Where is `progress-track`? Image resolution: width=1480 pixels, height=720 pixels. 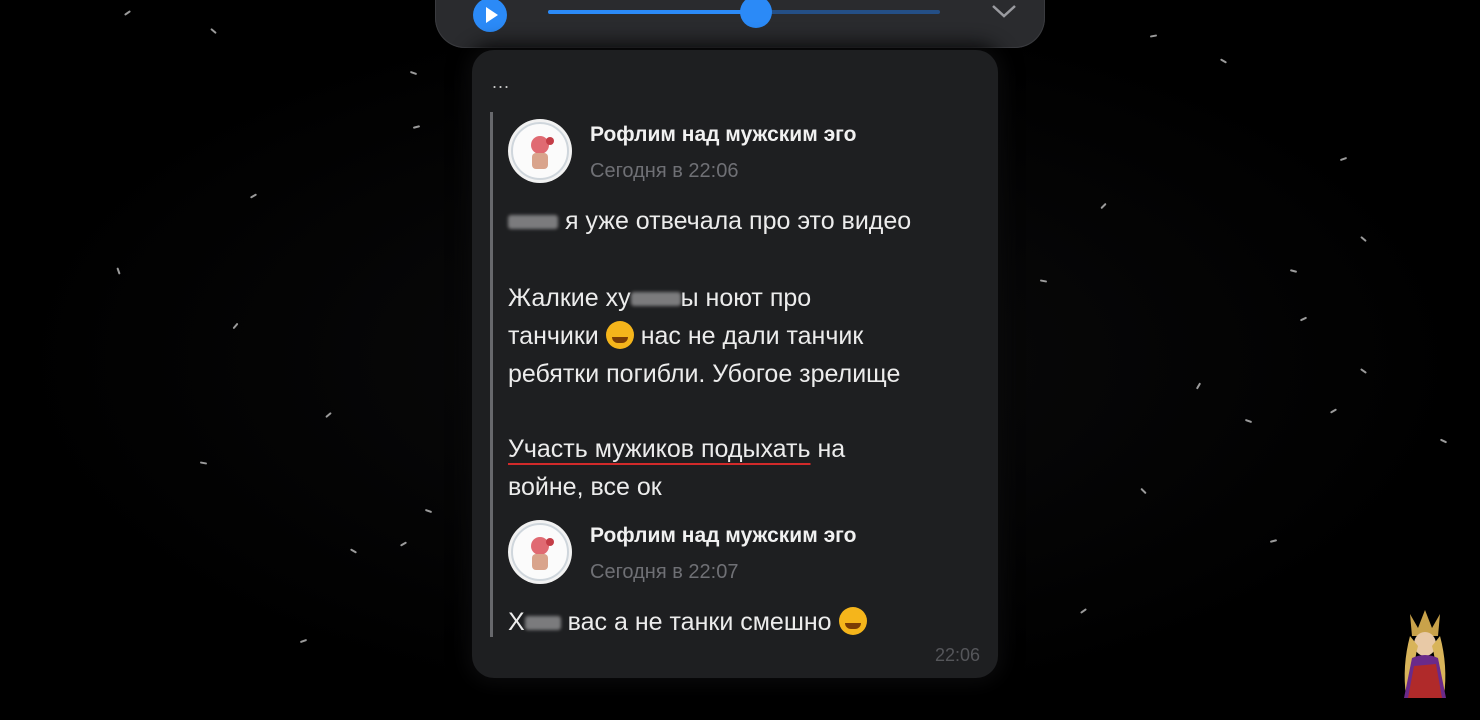 progress-track is located at coordinates (744, 14).